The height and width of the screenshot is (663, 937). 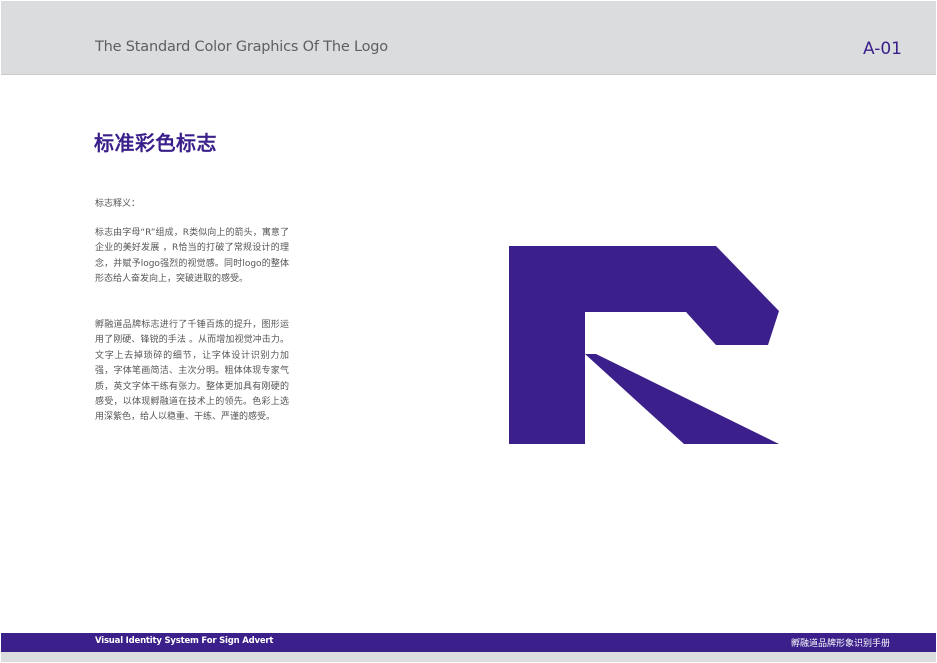 I want to click on footer-strip, so click(x=468, y=657).